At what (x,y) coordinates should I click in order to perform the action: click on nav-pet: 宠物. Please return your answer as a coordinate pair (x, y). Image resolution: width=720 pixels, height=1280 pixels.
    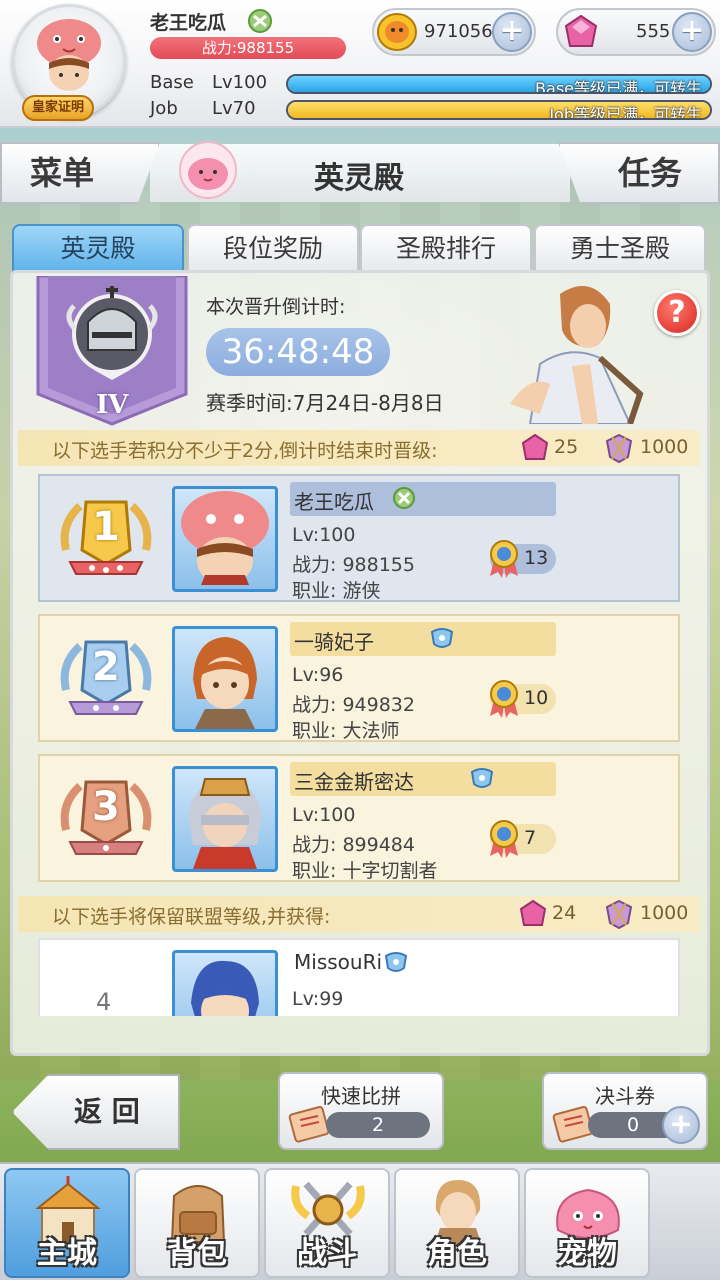
    Looking at the image, I should click on (587, 1223).